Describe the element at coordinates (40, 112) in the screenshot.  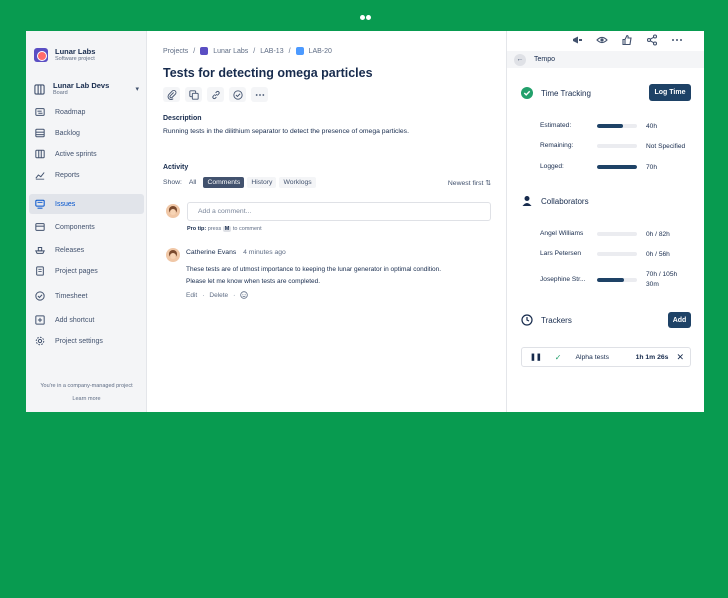
I see `roadmap-icon` at that location.